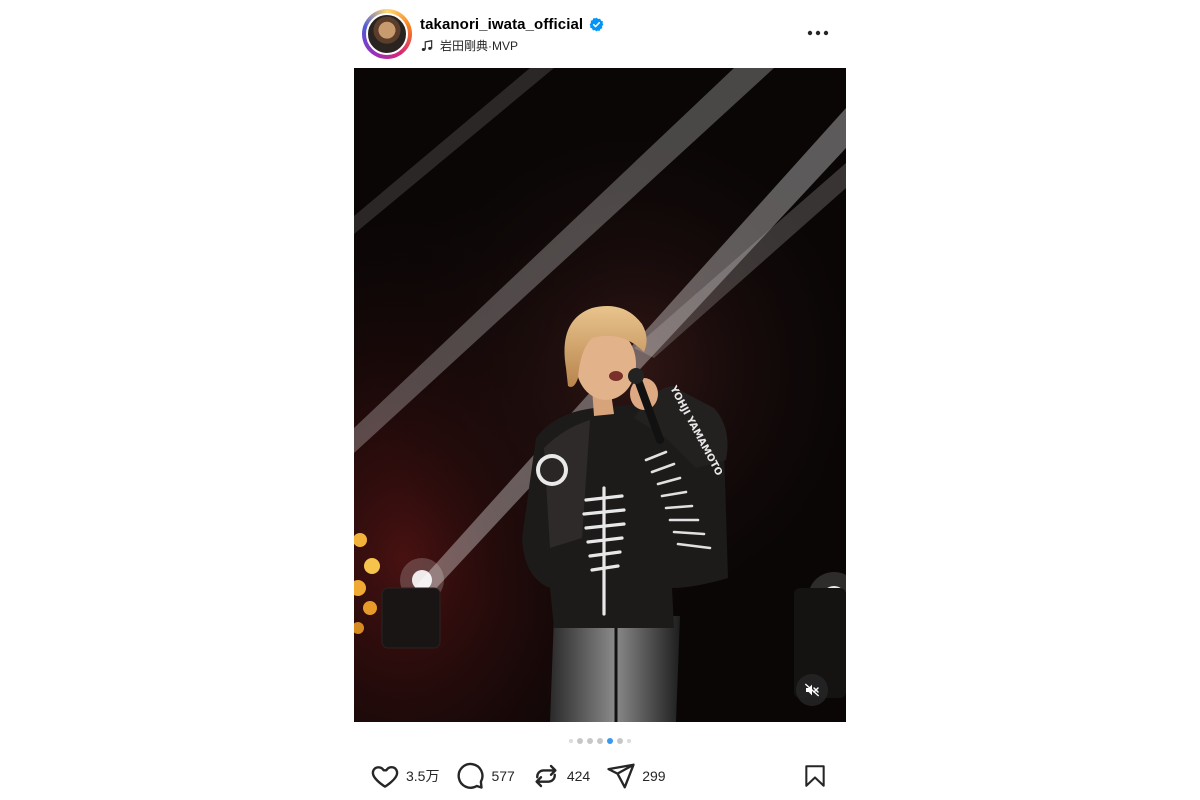  Describe the element at coordinates (471, 775) in the screenshot. I see `comment-icon` at that location.